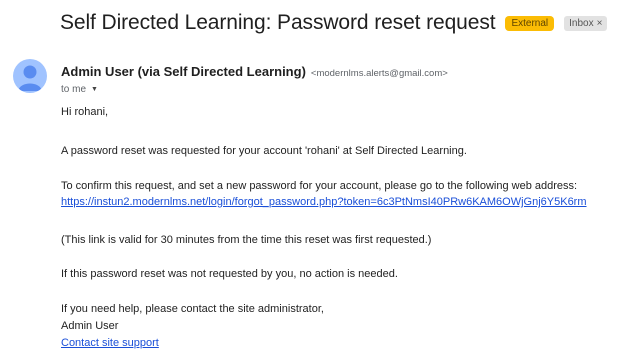 The width and height of the screenshot is (628, 352). I want to click on person-icon, so click(30, 76).